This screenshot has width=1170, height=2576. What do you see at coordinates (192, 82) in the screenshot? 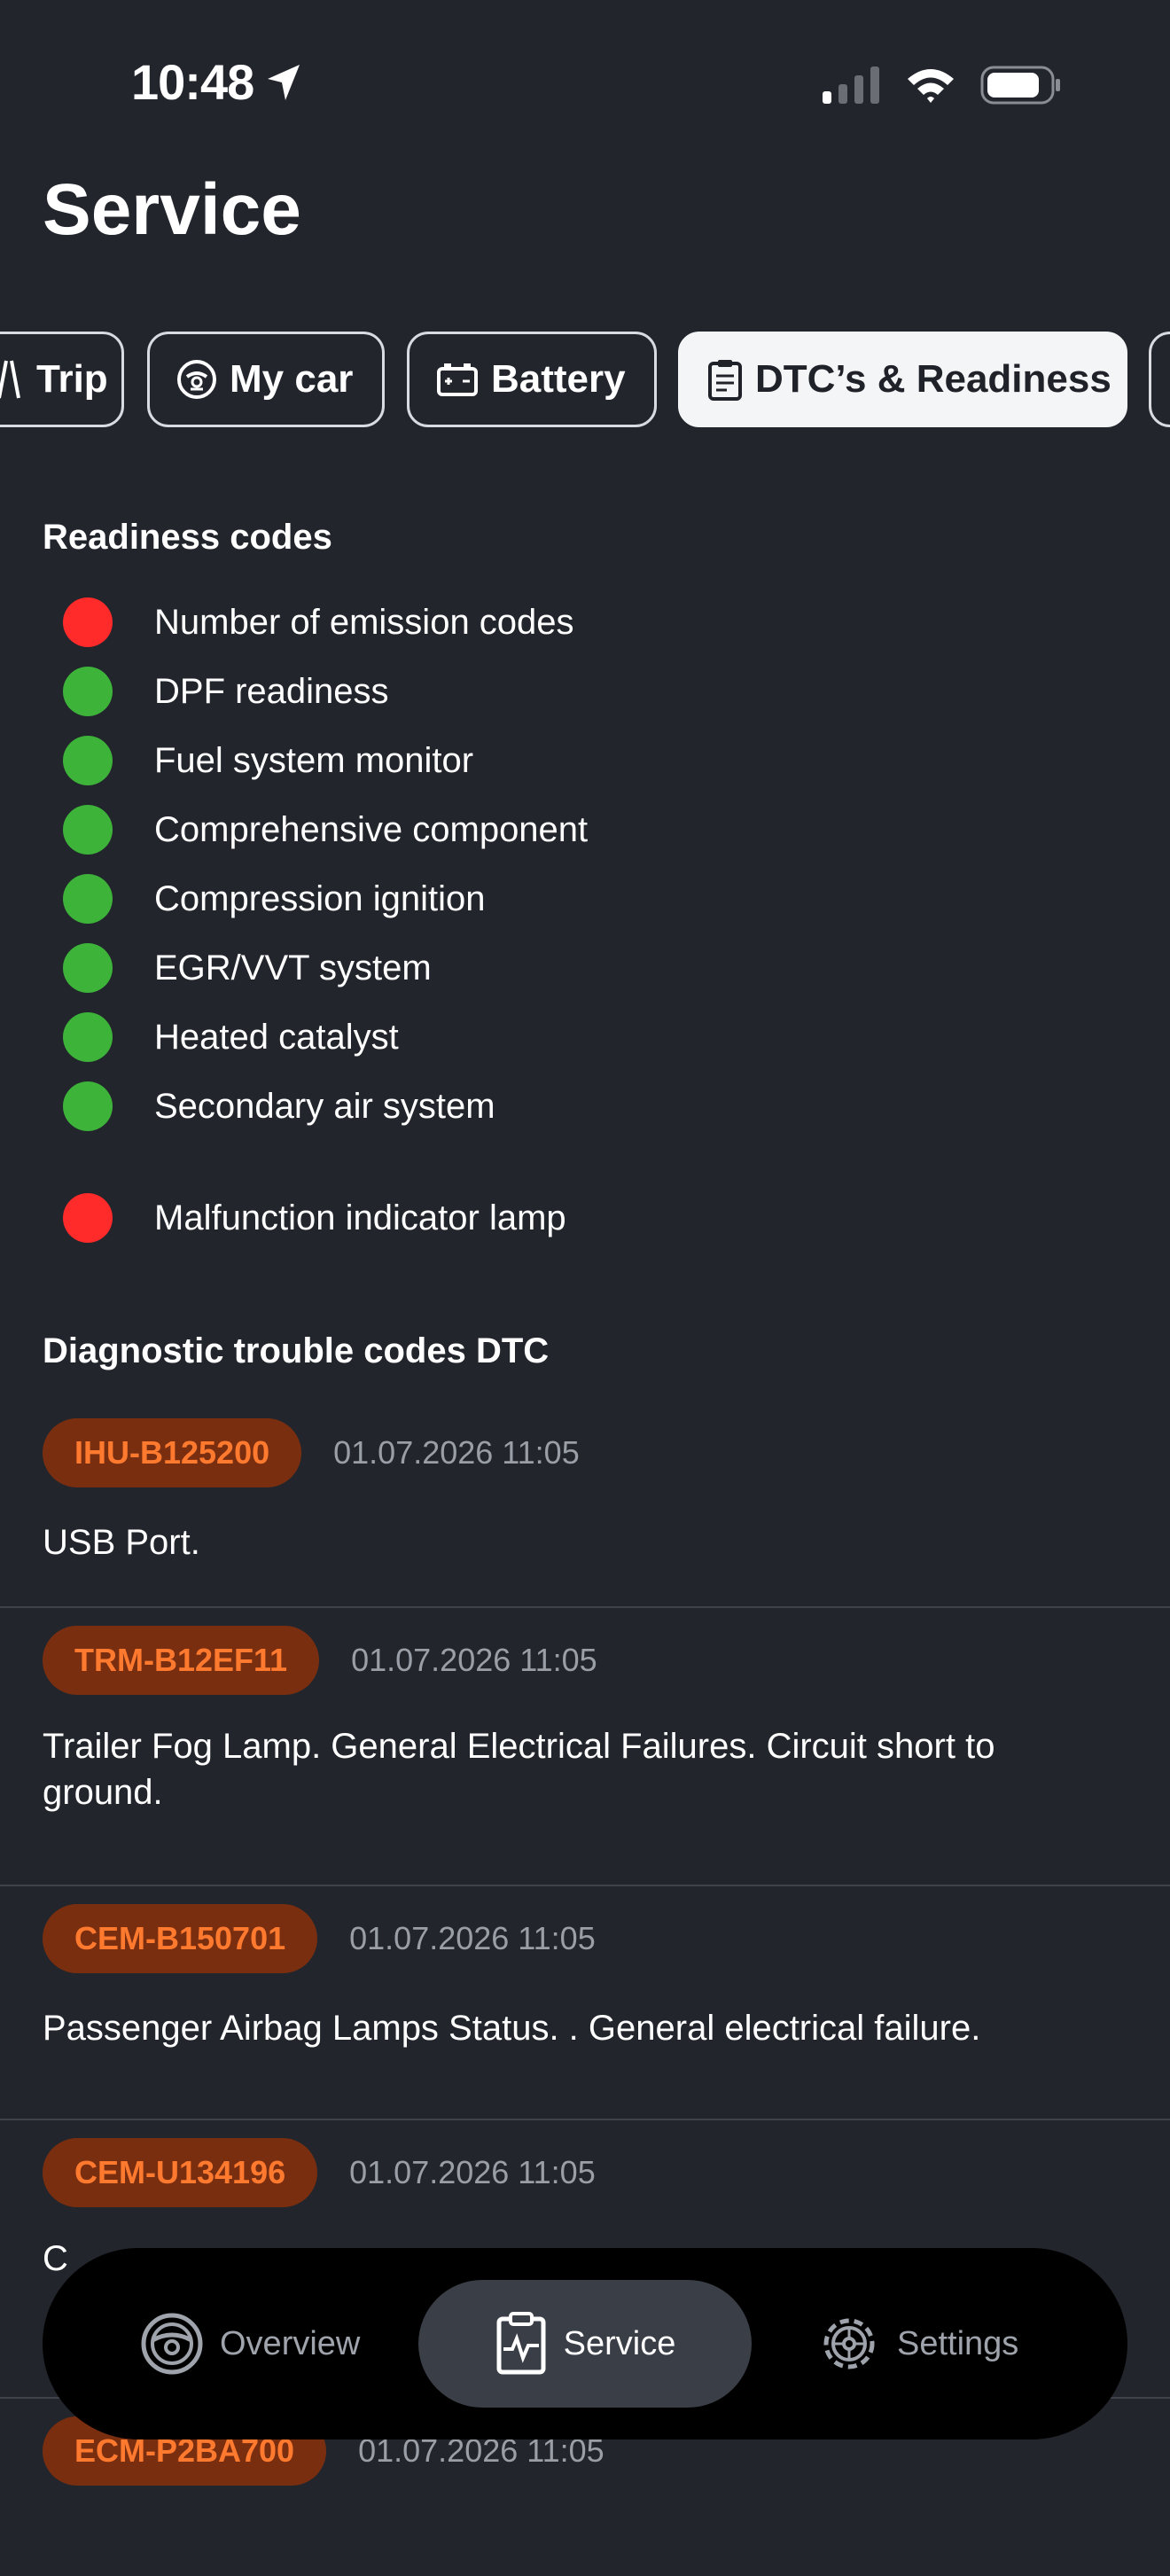
I see `status-time-text: 10:48` at bounding box center [192, 82].